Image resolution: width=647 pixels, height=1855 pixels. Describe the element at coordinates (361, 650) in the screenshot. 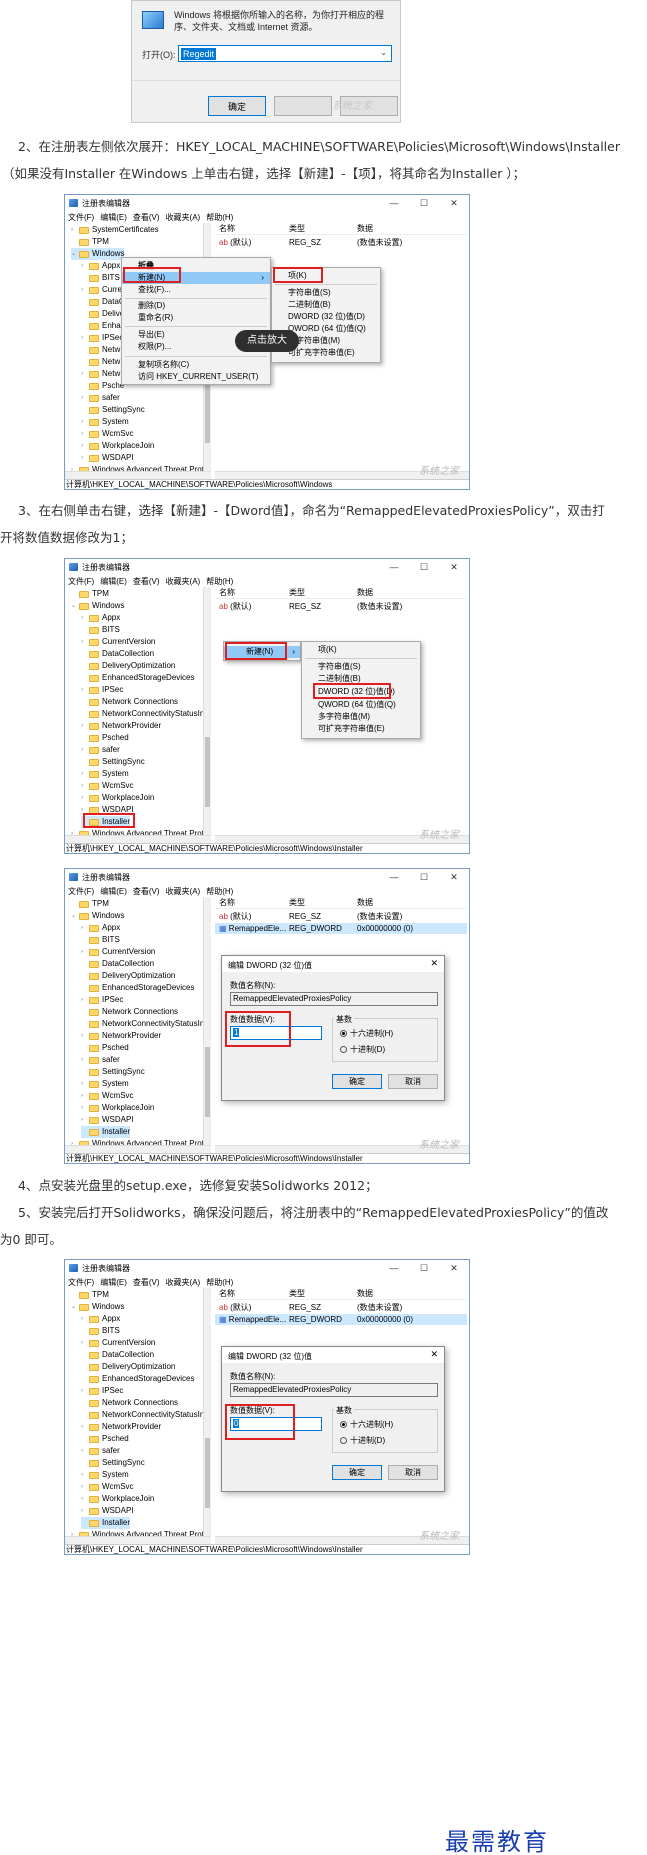

I see `menu-item-key: 项(K)` at that location.